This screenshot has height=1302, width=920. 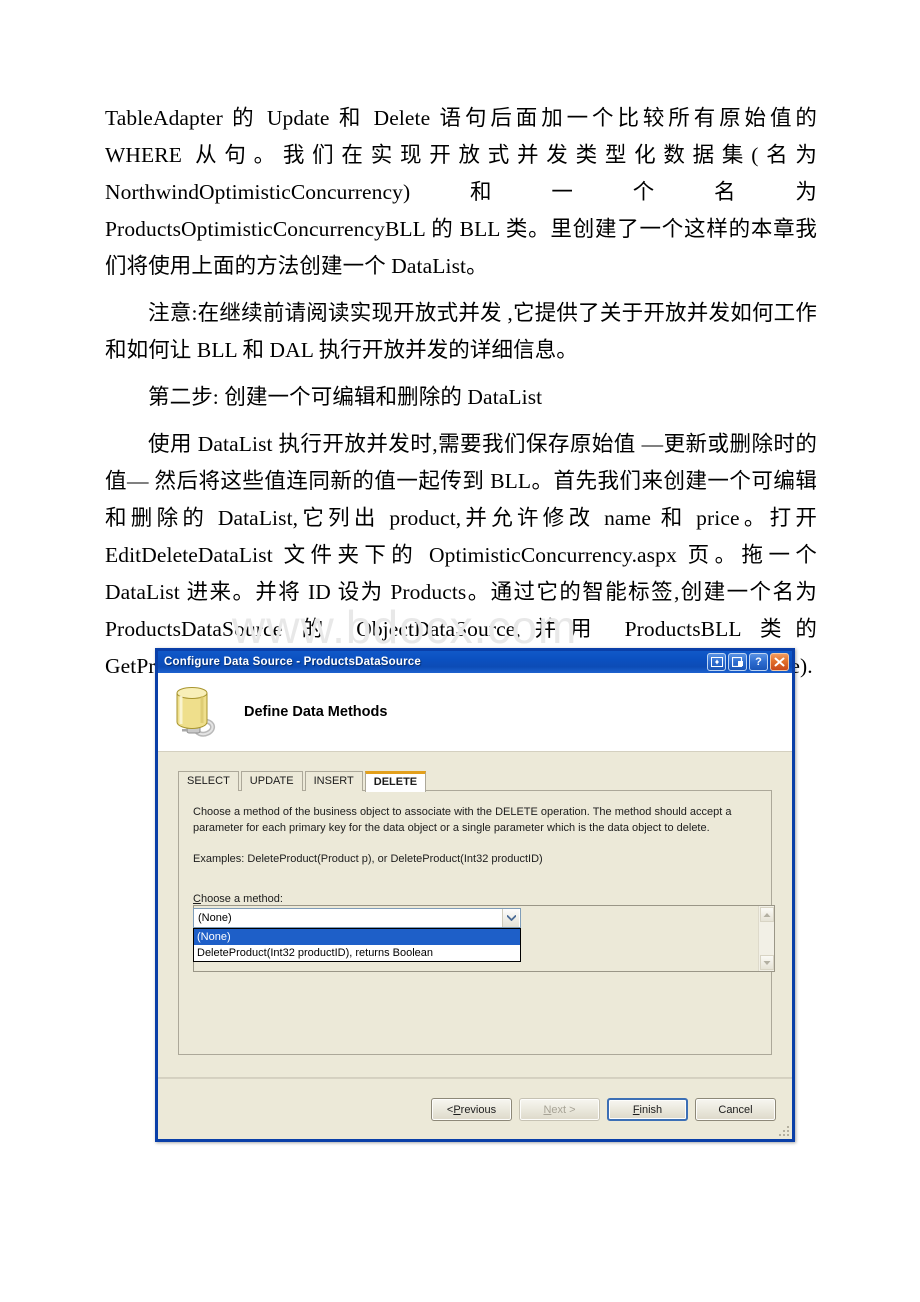 I want to click on tab-insert: INSERT, so click(x=333, y=781).